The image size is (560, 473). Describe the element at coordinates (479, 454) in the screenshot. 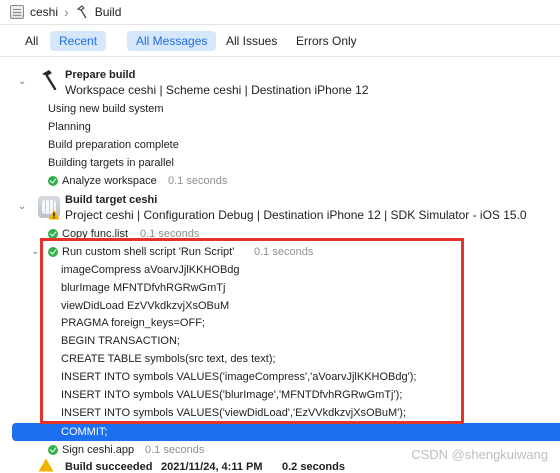

I see `watermark: CSDN @shengkuiwang` at that location.